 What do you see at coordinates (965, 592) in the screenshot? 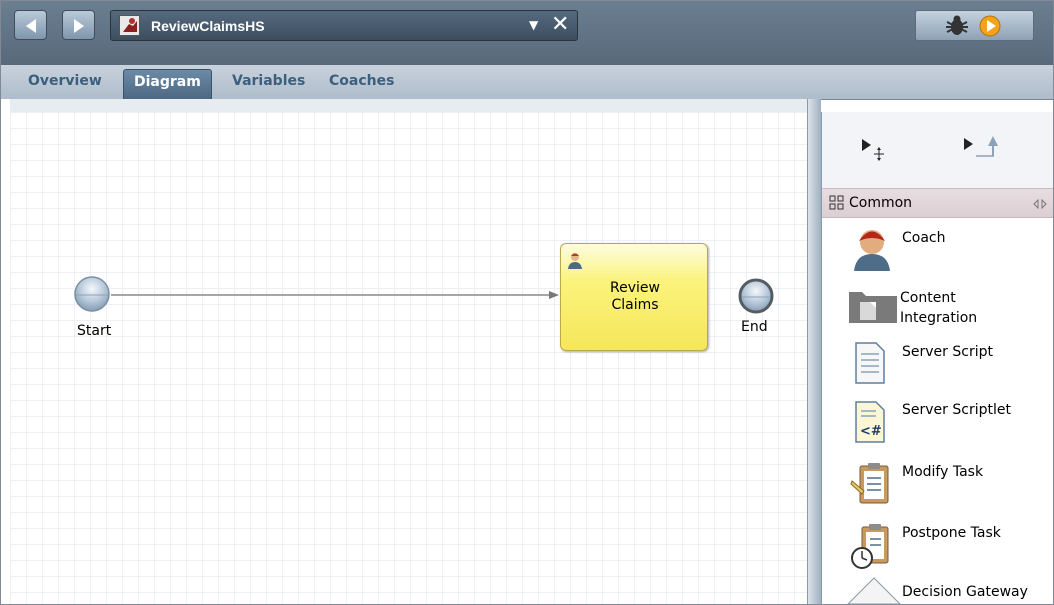
I see `palette-item-label: Decision Gateway` at bounding box center [965, 592].